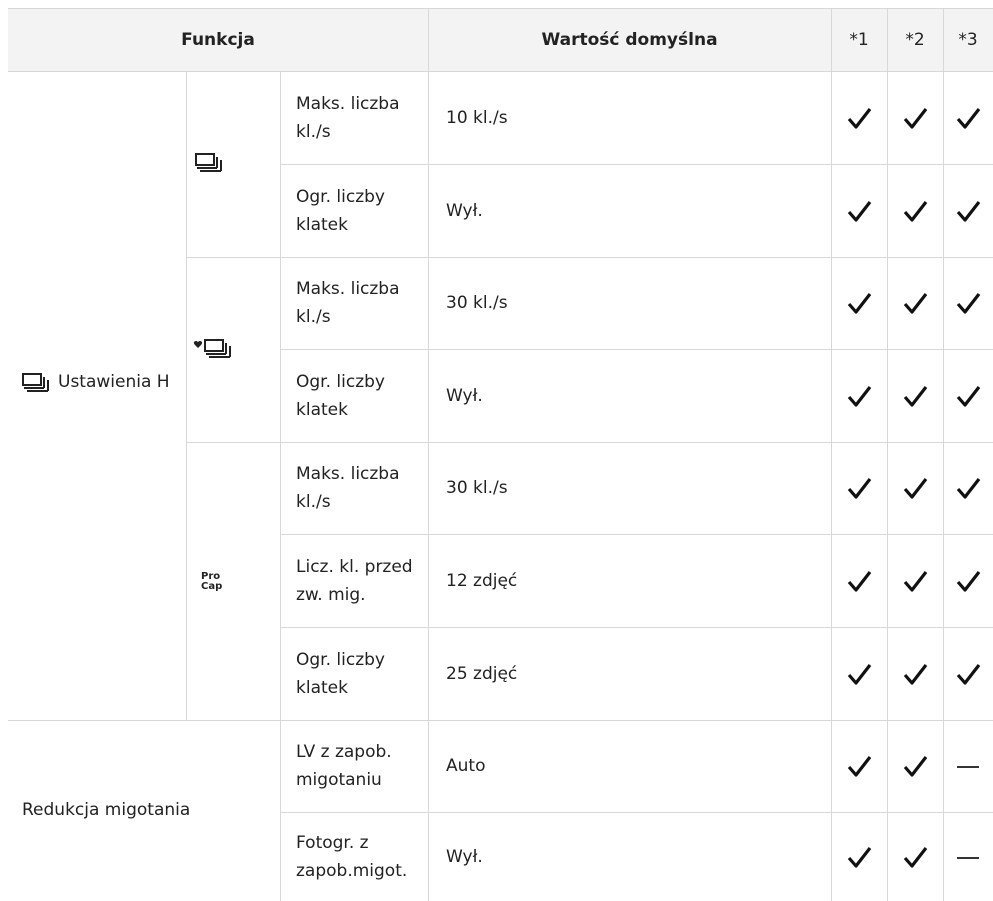 The height and width of the screenshot is (901, 993). I want to click on header-default-value: Wartość domyślna, so click(629, 40).